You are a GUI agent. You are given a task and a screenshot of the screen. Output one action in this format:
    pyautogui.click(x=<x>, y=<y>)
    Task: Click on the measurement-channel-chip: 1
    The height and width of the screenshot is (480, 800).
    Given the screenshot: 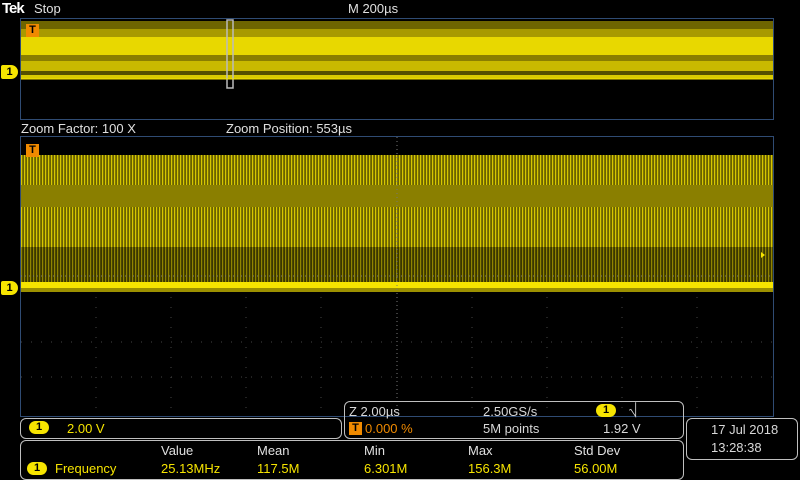 What is the action you would take?
    pyautogui.click(x=37, y=468)
    